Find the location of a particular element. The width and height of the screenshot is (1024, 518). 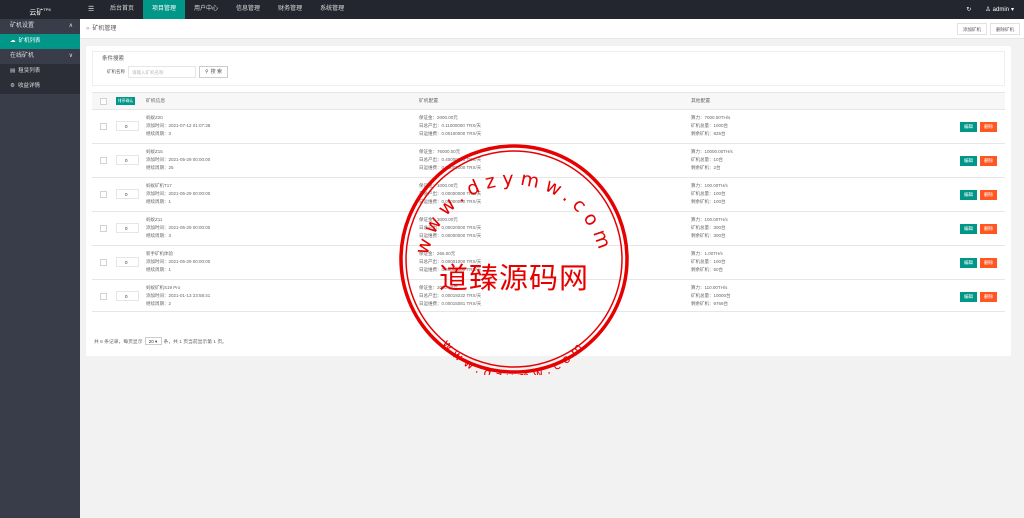

menu-toggle-icon: ☰ is located at coordinates (91, 9).